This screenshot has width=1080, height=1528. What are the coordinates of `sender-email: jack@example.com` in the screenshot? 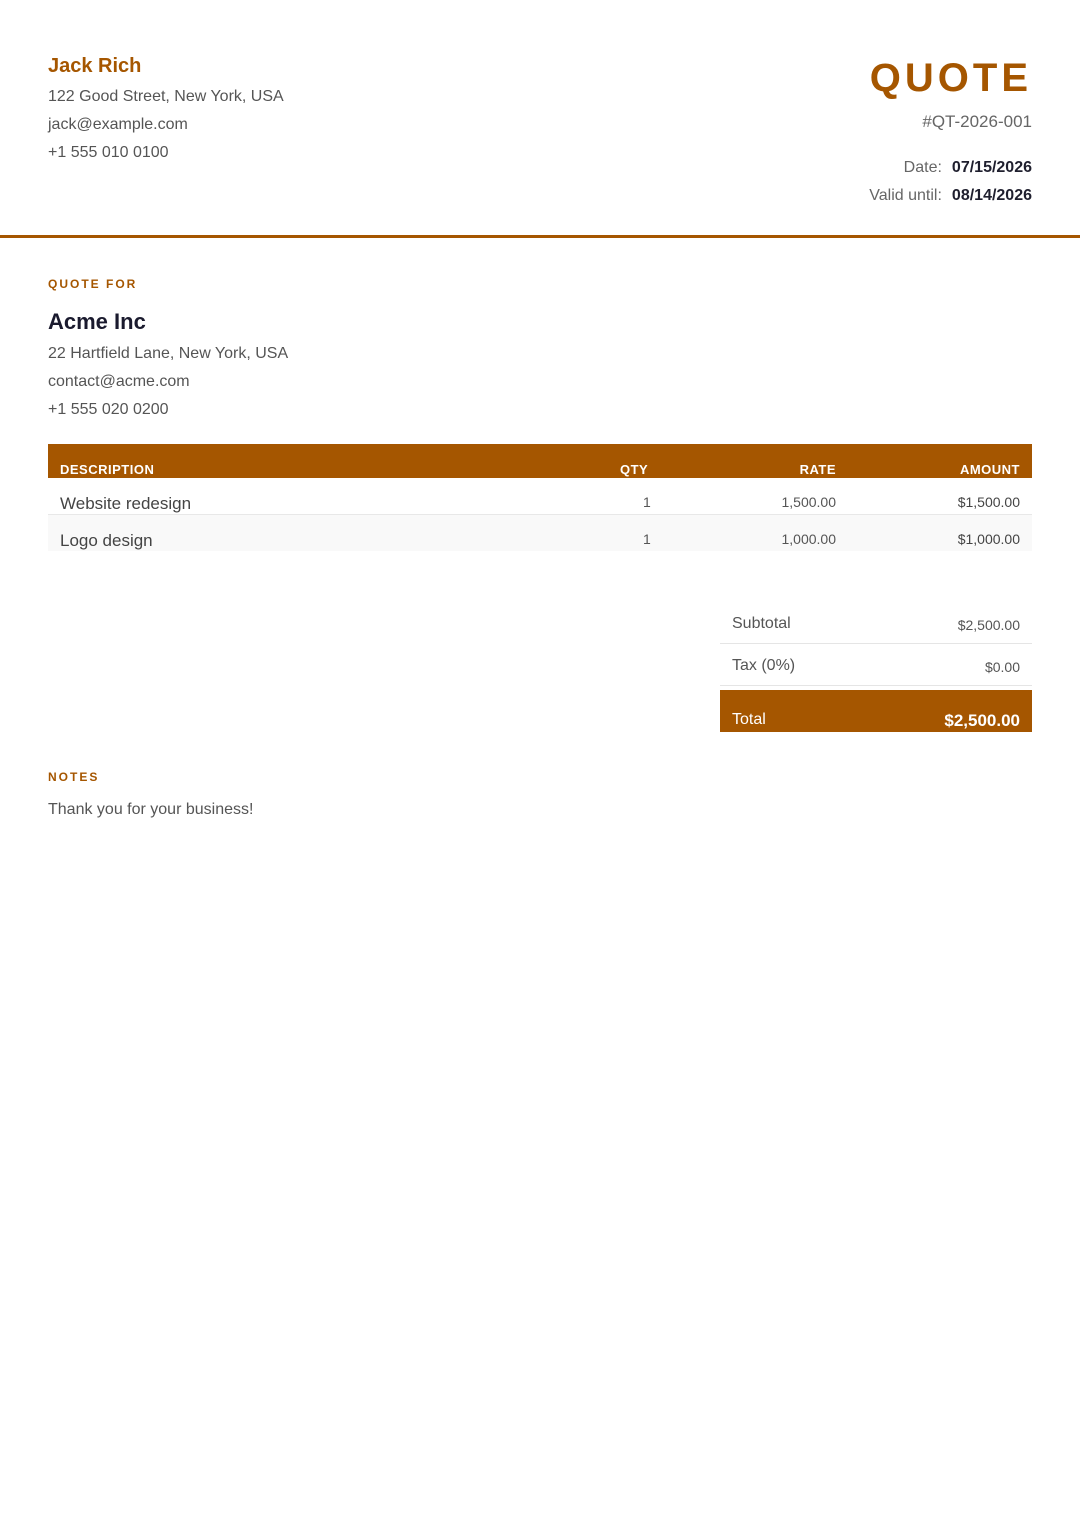 It's located at (118, 124).